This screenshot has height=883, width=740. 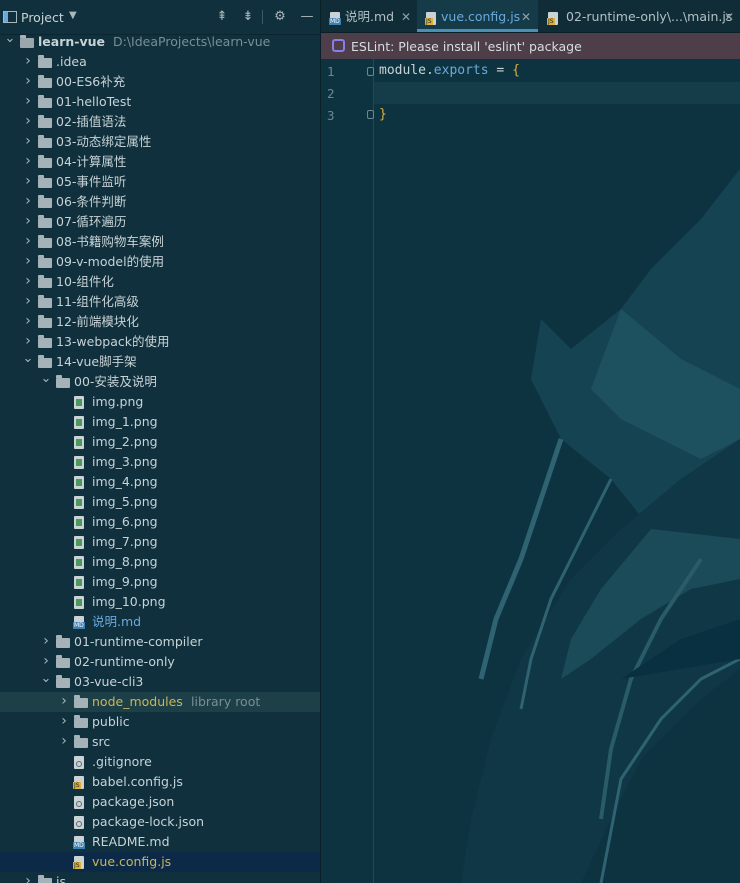 I want to click on tree-item-label: src, so click(x=101, y=741).